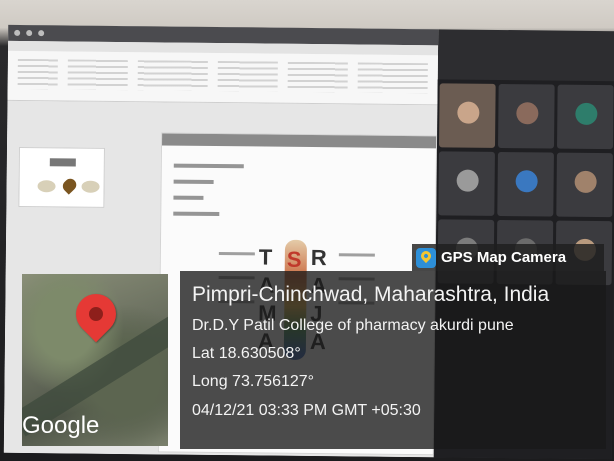 Image resolution: width=614 pixels, height=461 pixels. Describe the element at coordinates (246, 353) in the screenshot. I see `latitude-value: Lat 18.630508°` at that location.